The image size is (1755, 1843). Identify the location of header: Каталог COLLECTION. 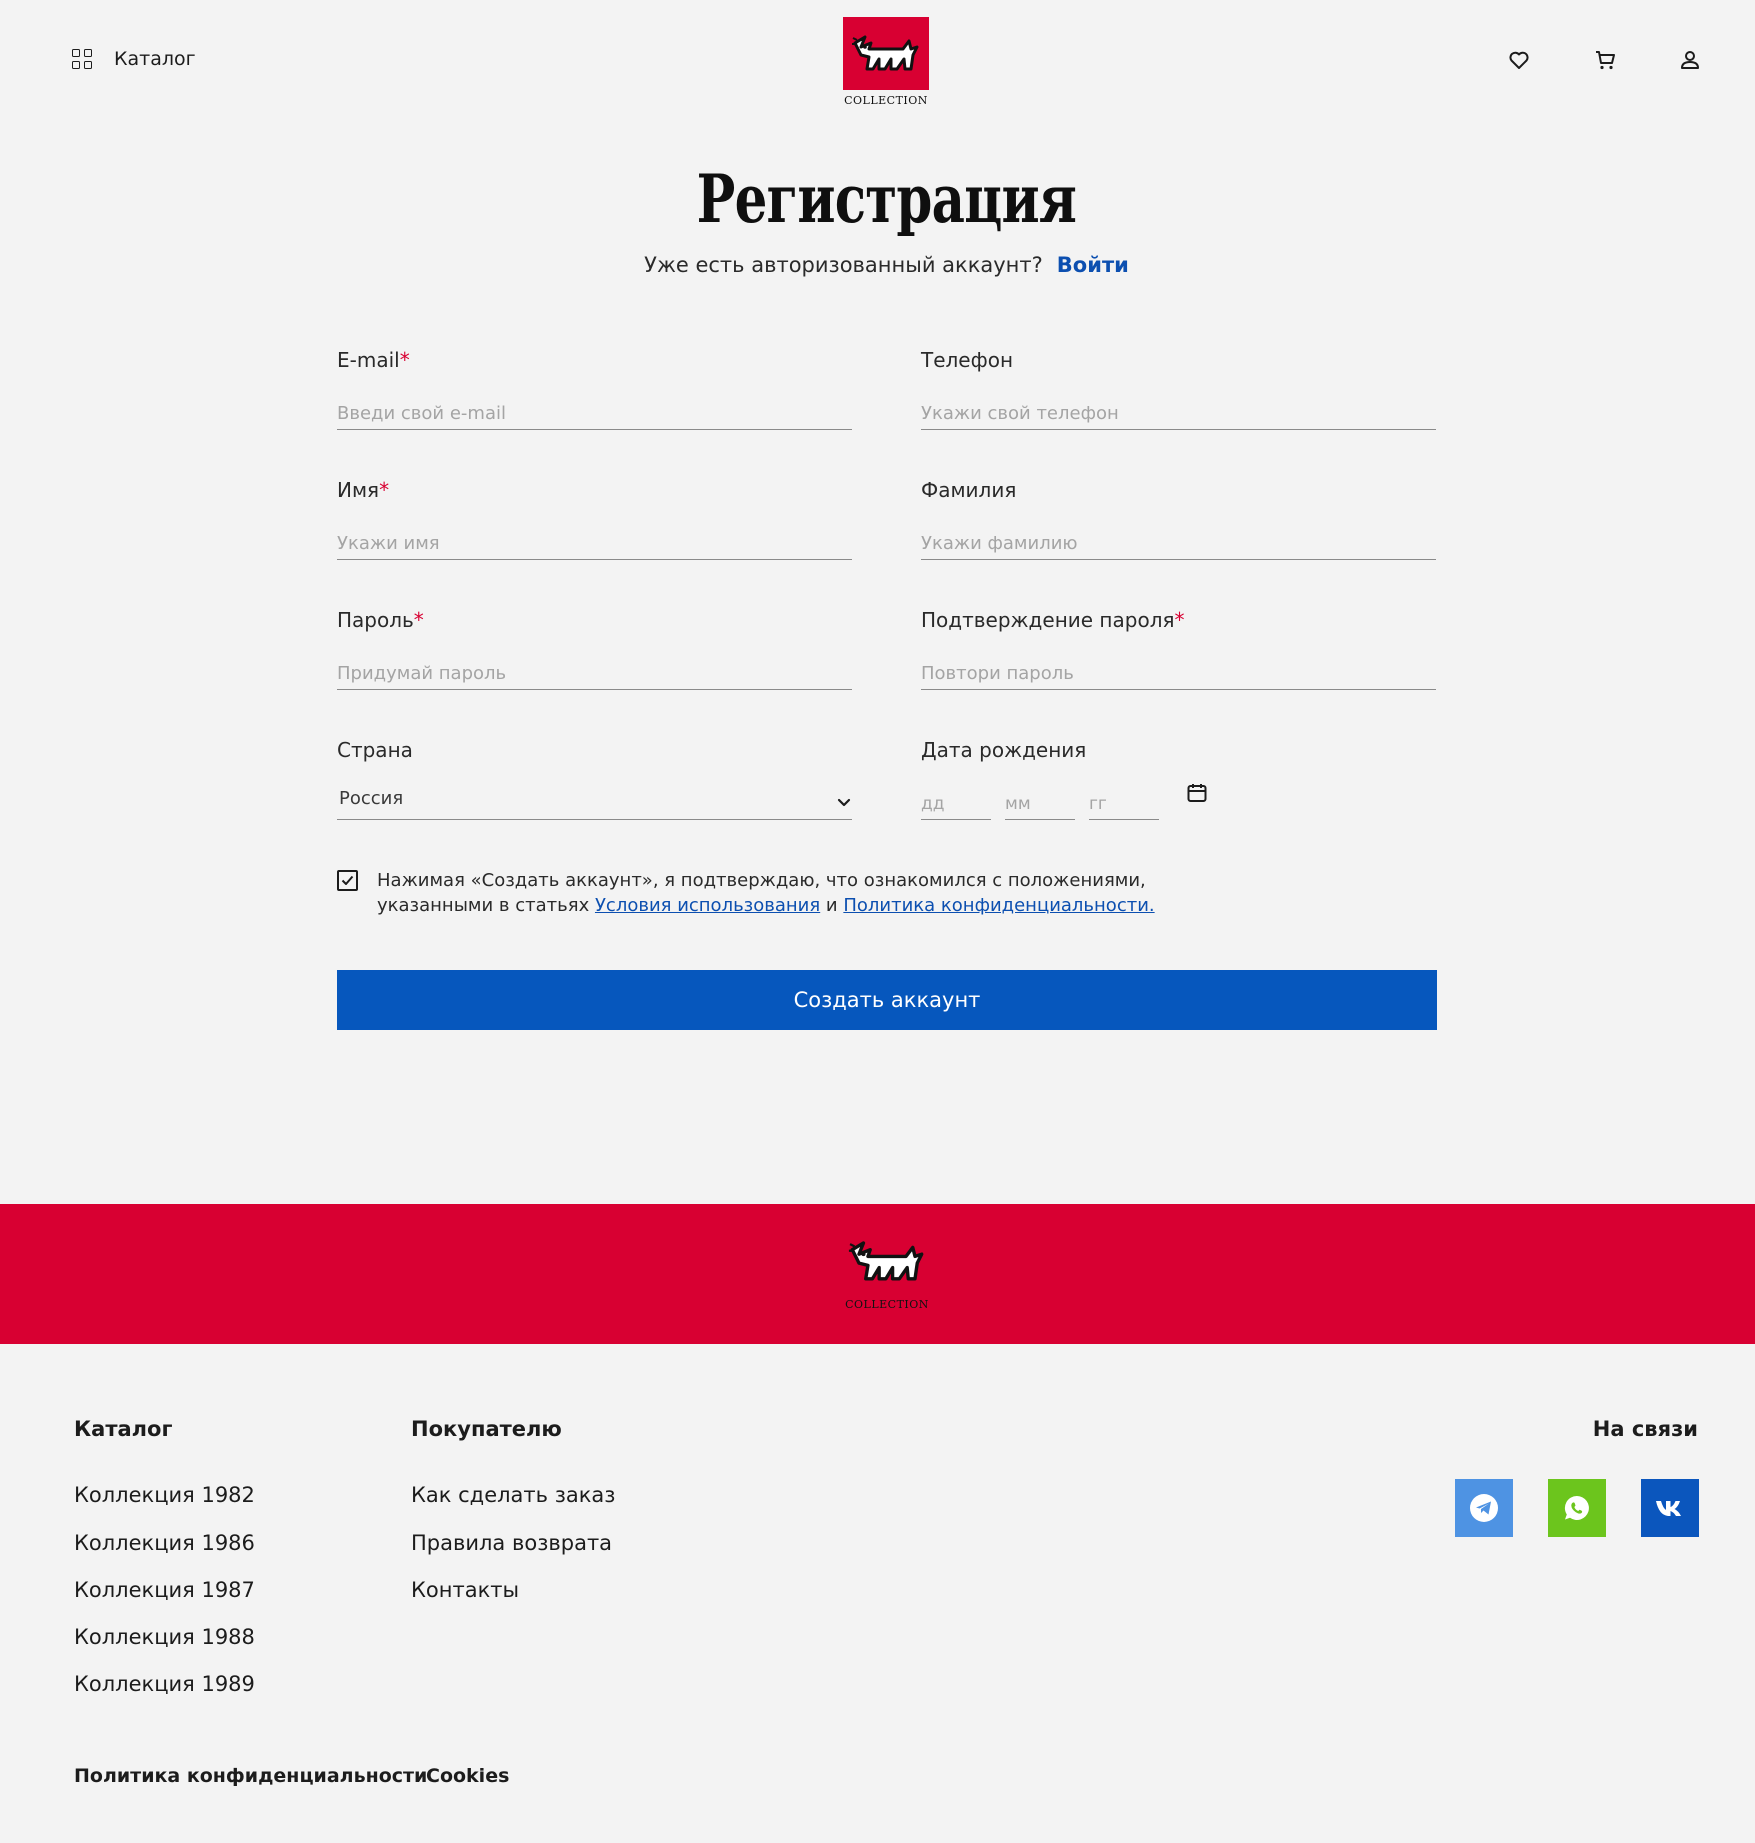
(877, 60).